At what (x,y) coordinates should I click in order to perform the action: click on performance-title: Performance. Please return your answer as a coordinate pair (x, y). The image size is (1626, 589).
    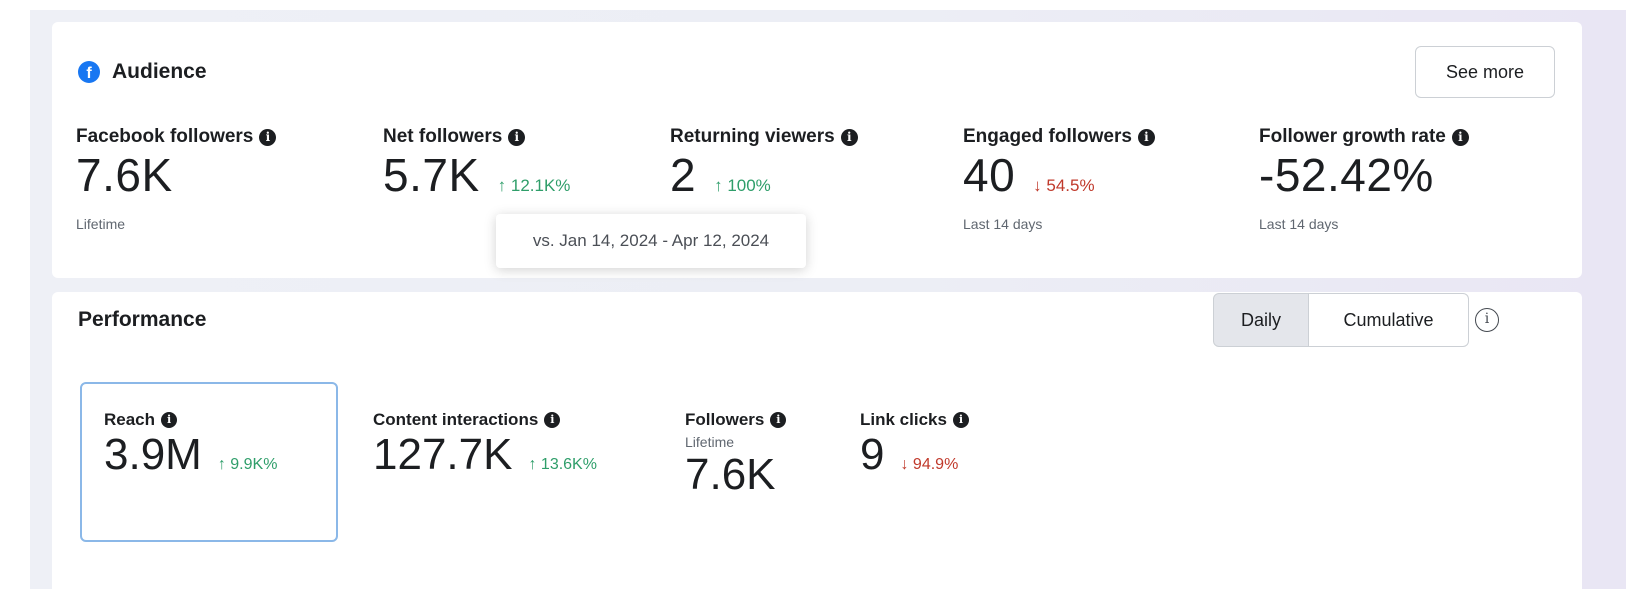
    Looking at the image, I should click on (142, 319).